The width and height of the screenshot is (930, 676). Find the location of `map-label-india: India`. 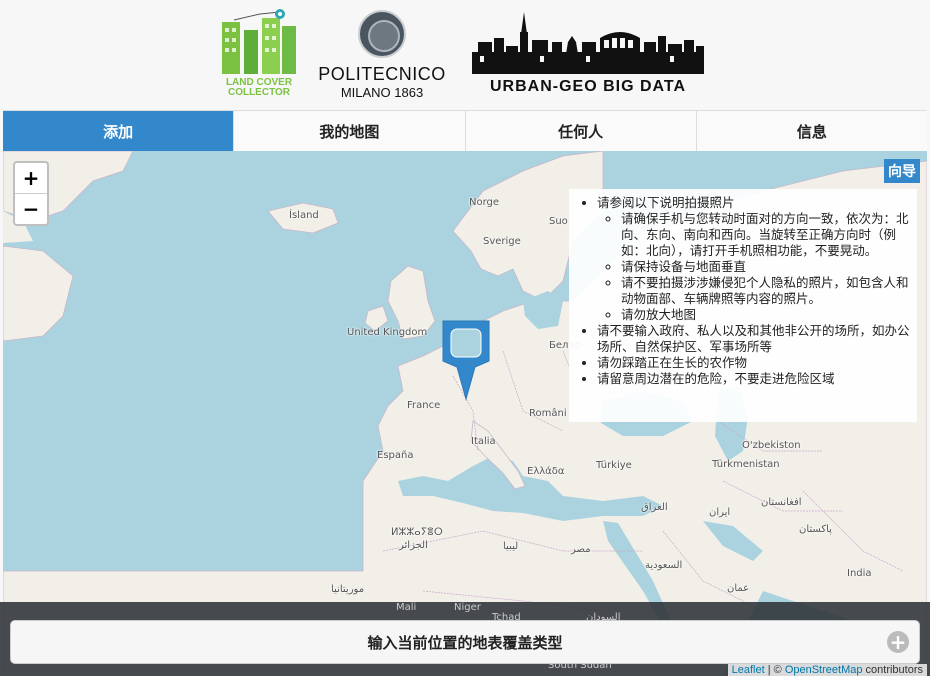

map-label-india: India is located at coordinates (859, 573).